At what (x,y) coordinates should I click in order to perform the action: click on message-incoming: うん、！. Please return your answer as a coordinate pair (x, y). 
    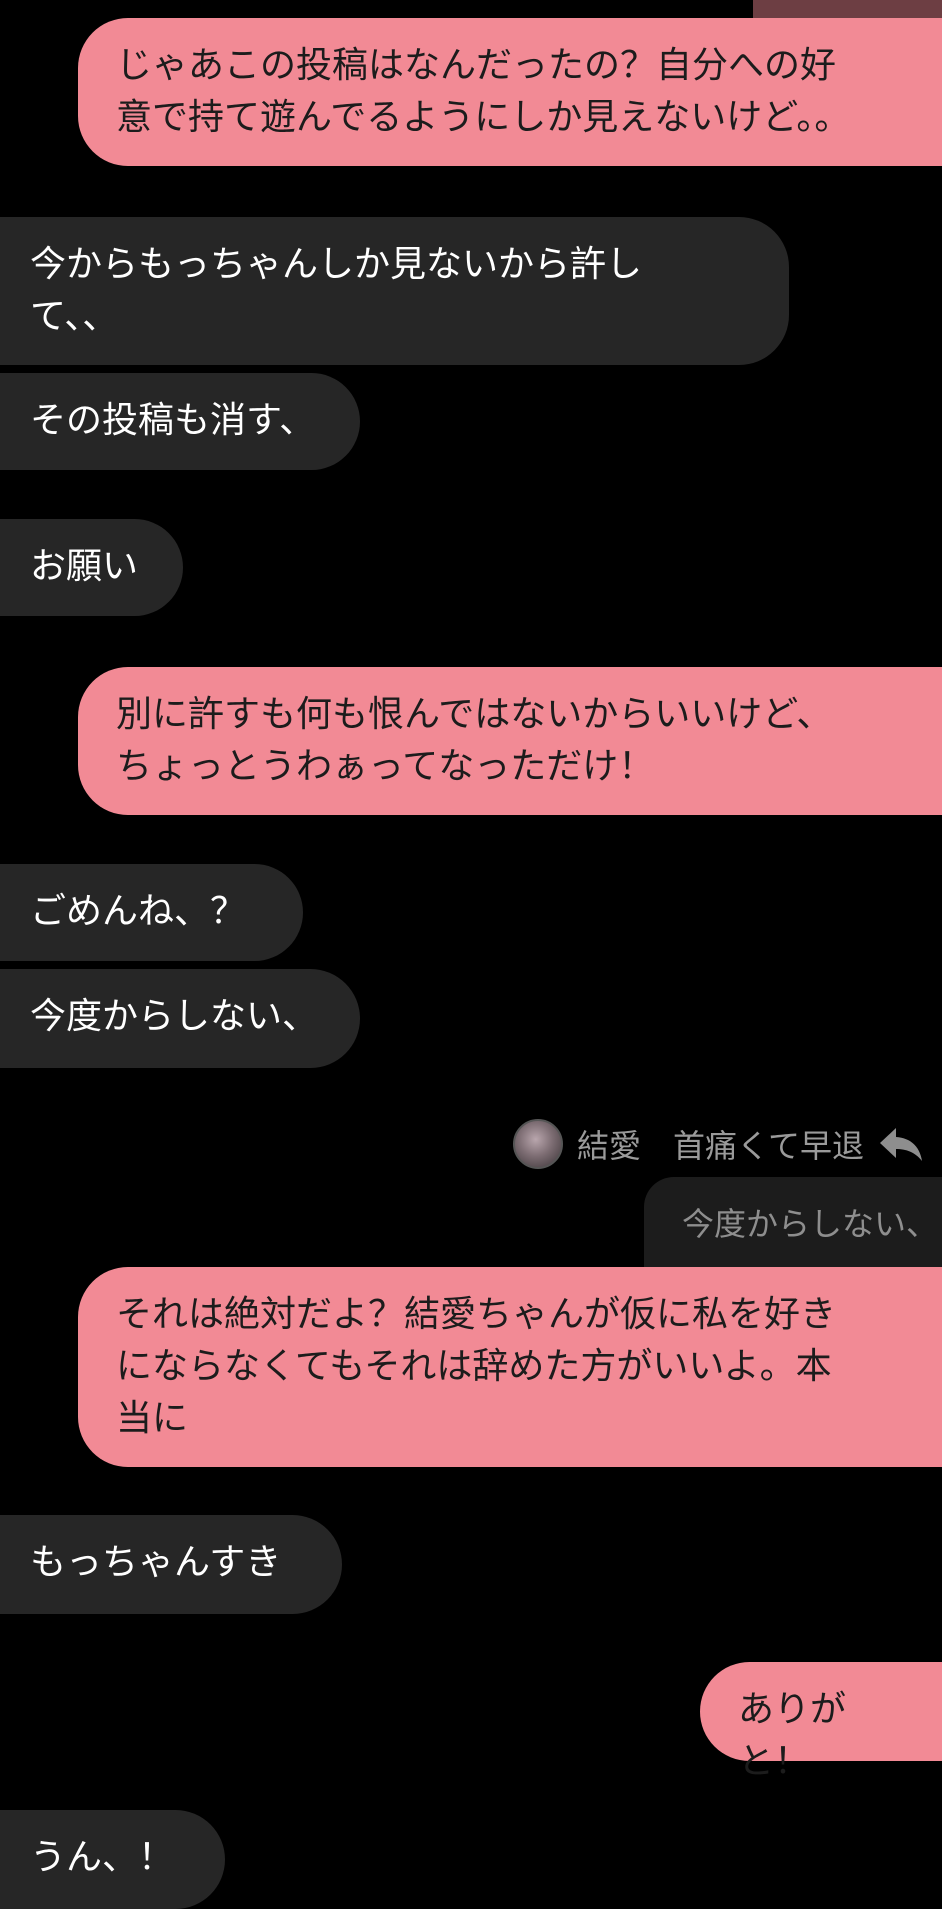
    Looking at the image, I should click on (112, 1859).